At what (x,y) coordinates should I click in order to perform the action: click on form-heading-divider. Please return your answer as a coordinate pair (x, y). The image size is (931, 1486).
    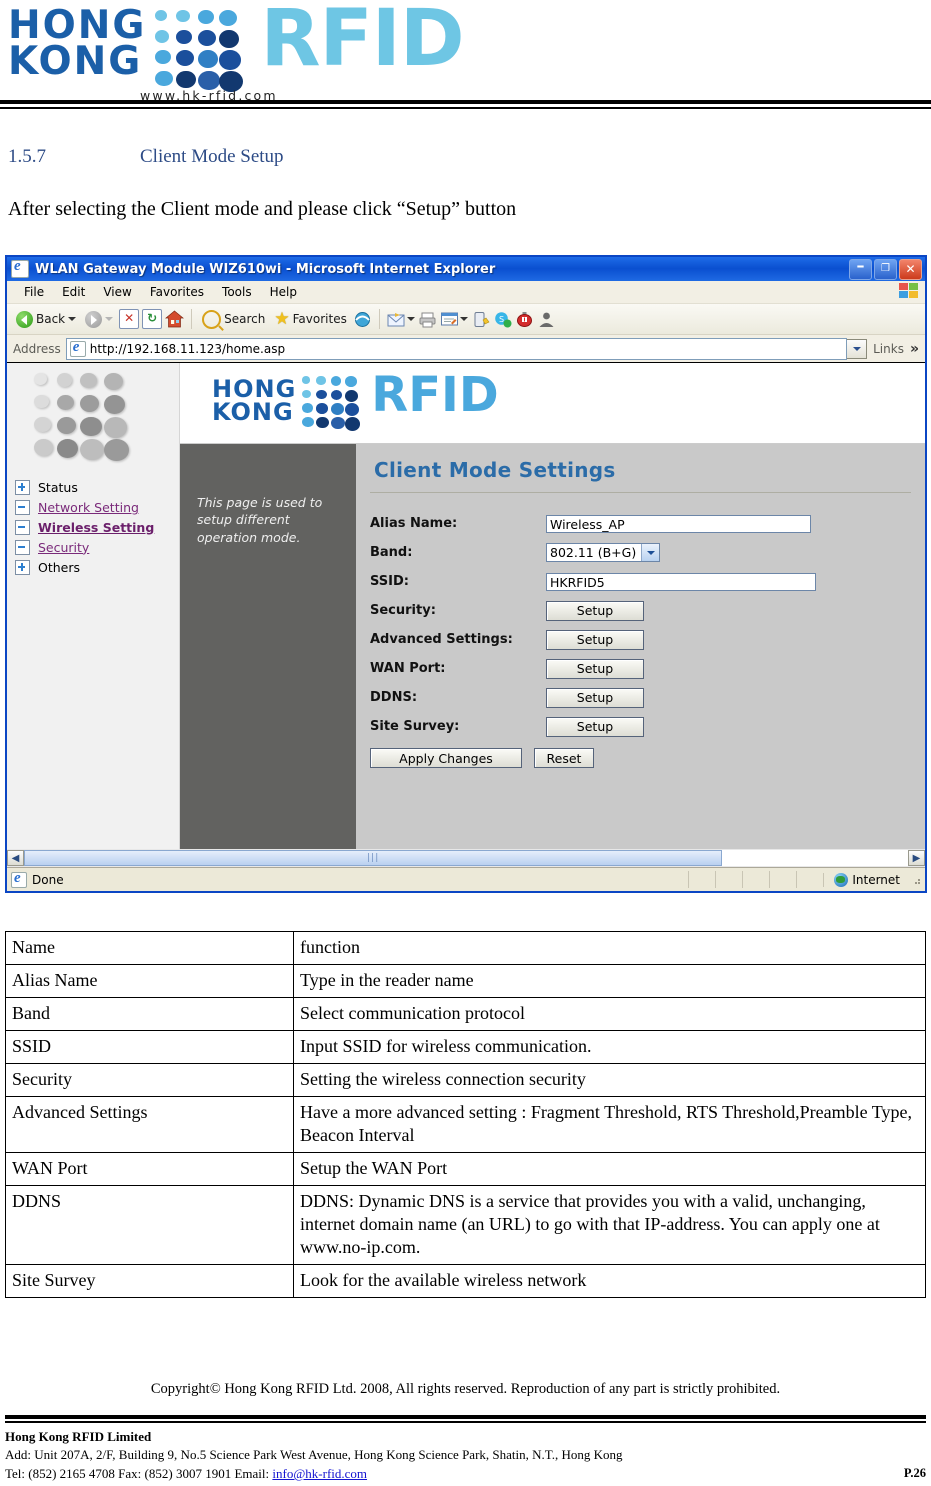
    Looking at the image, I should click on (640, 492).